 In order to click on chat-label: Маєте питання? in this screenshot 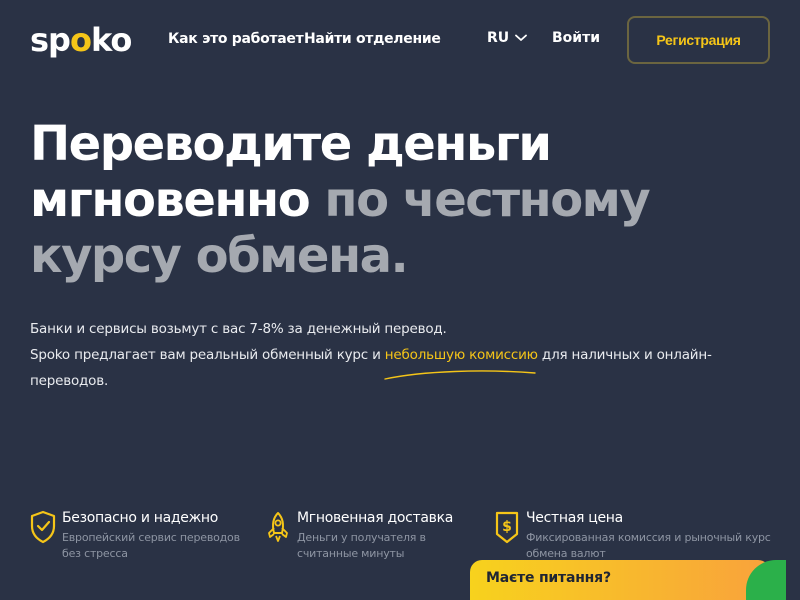, I will do `click(548, 578)`.